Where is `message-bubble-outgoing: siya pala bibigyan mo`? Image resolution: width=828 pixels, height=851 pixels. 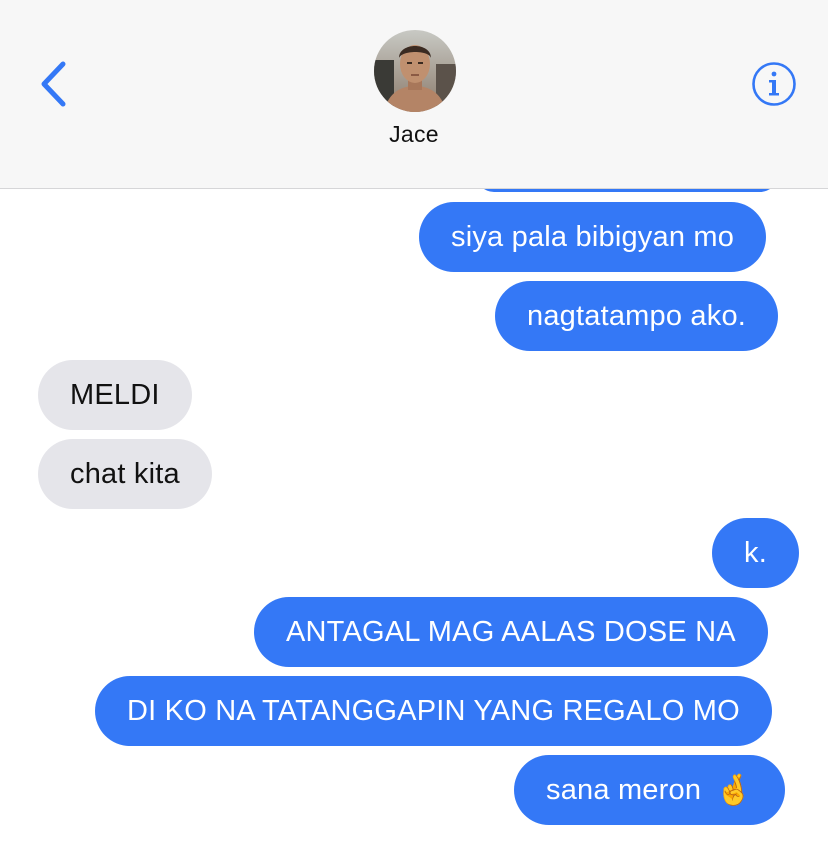 message-bubble-outgoing: siya pala bibigyan mo is located at coordinates (593, 237).